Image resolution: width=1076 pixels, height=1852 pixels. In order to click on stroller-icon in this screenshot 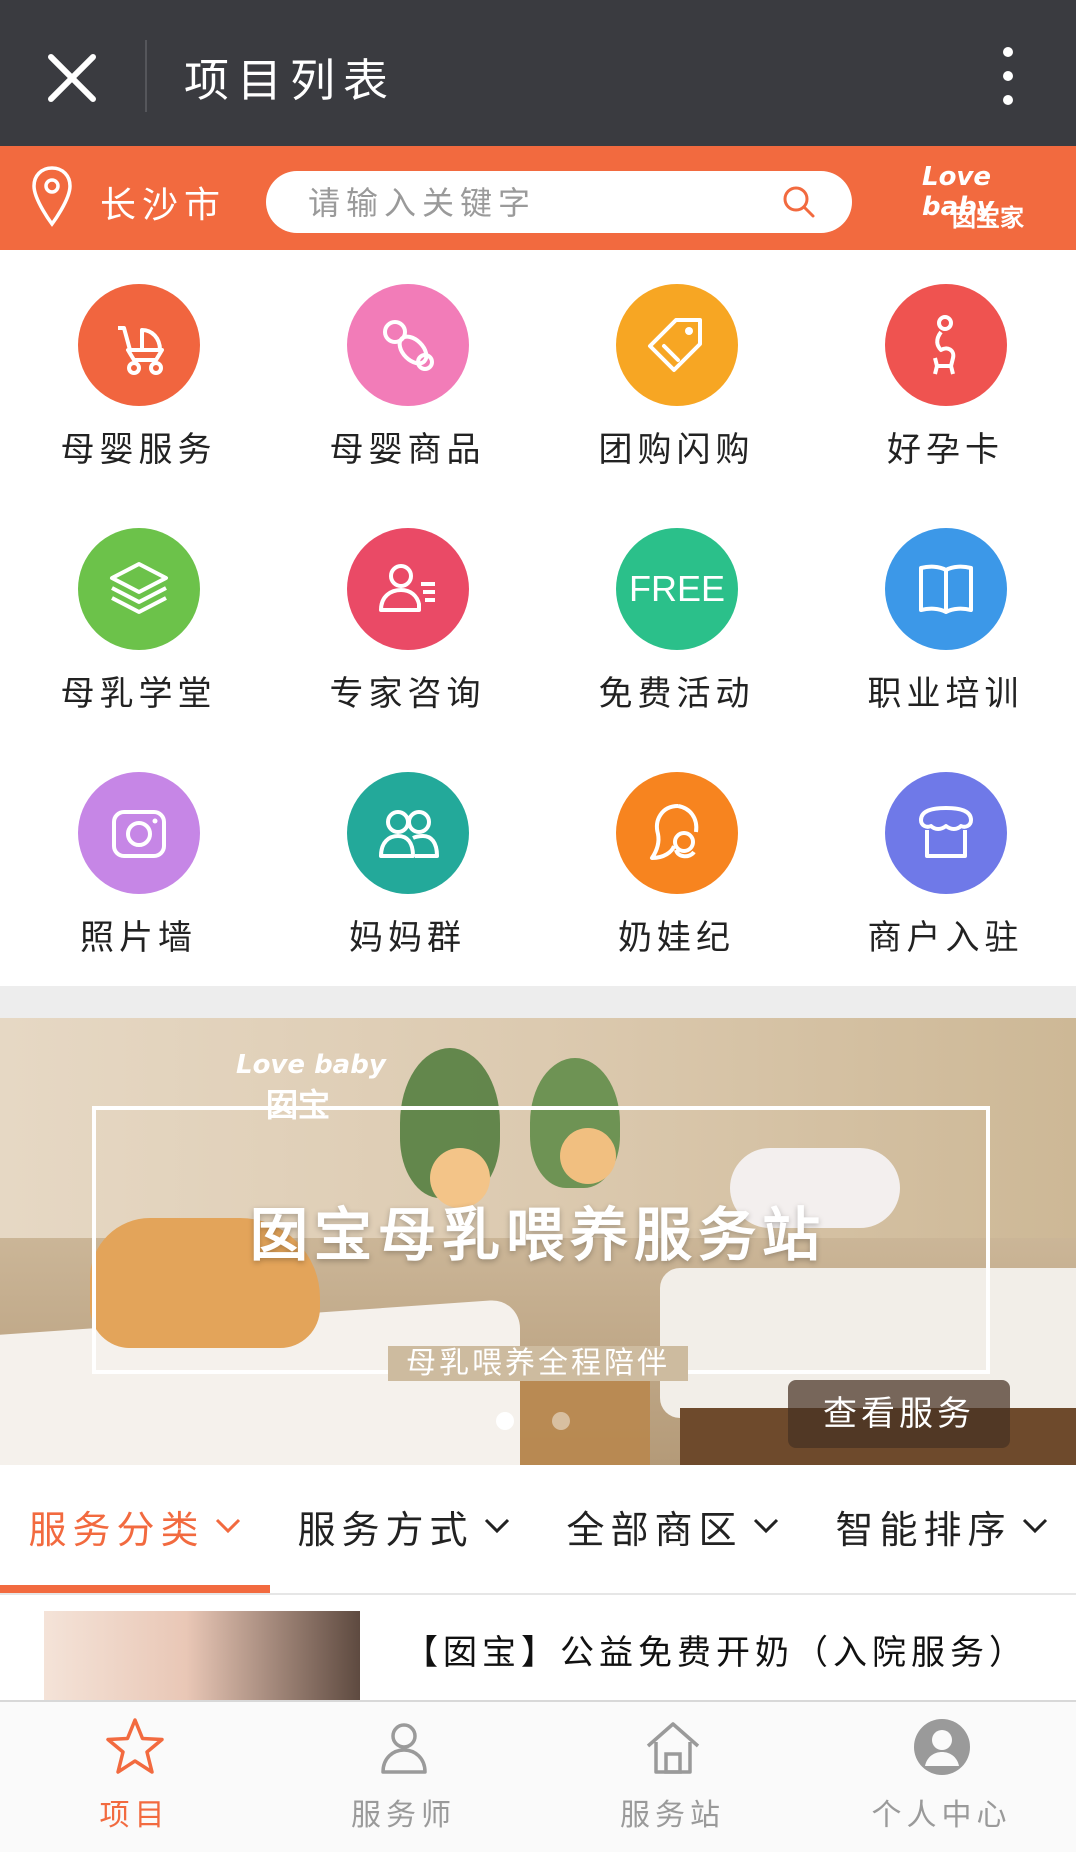, I will do `click(139, 345)`.